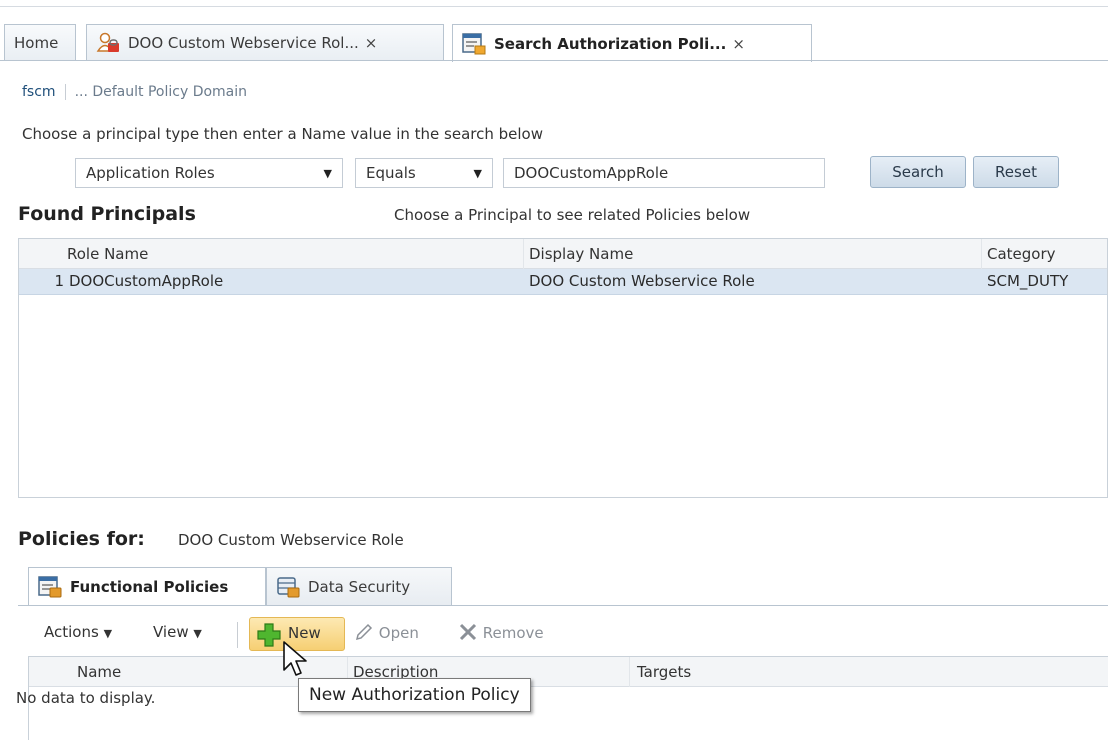  Describe the element at coordinates (161, 92) in the screenshot. I see `breadcrumb-current: ... Default Policy Domain` at that location.